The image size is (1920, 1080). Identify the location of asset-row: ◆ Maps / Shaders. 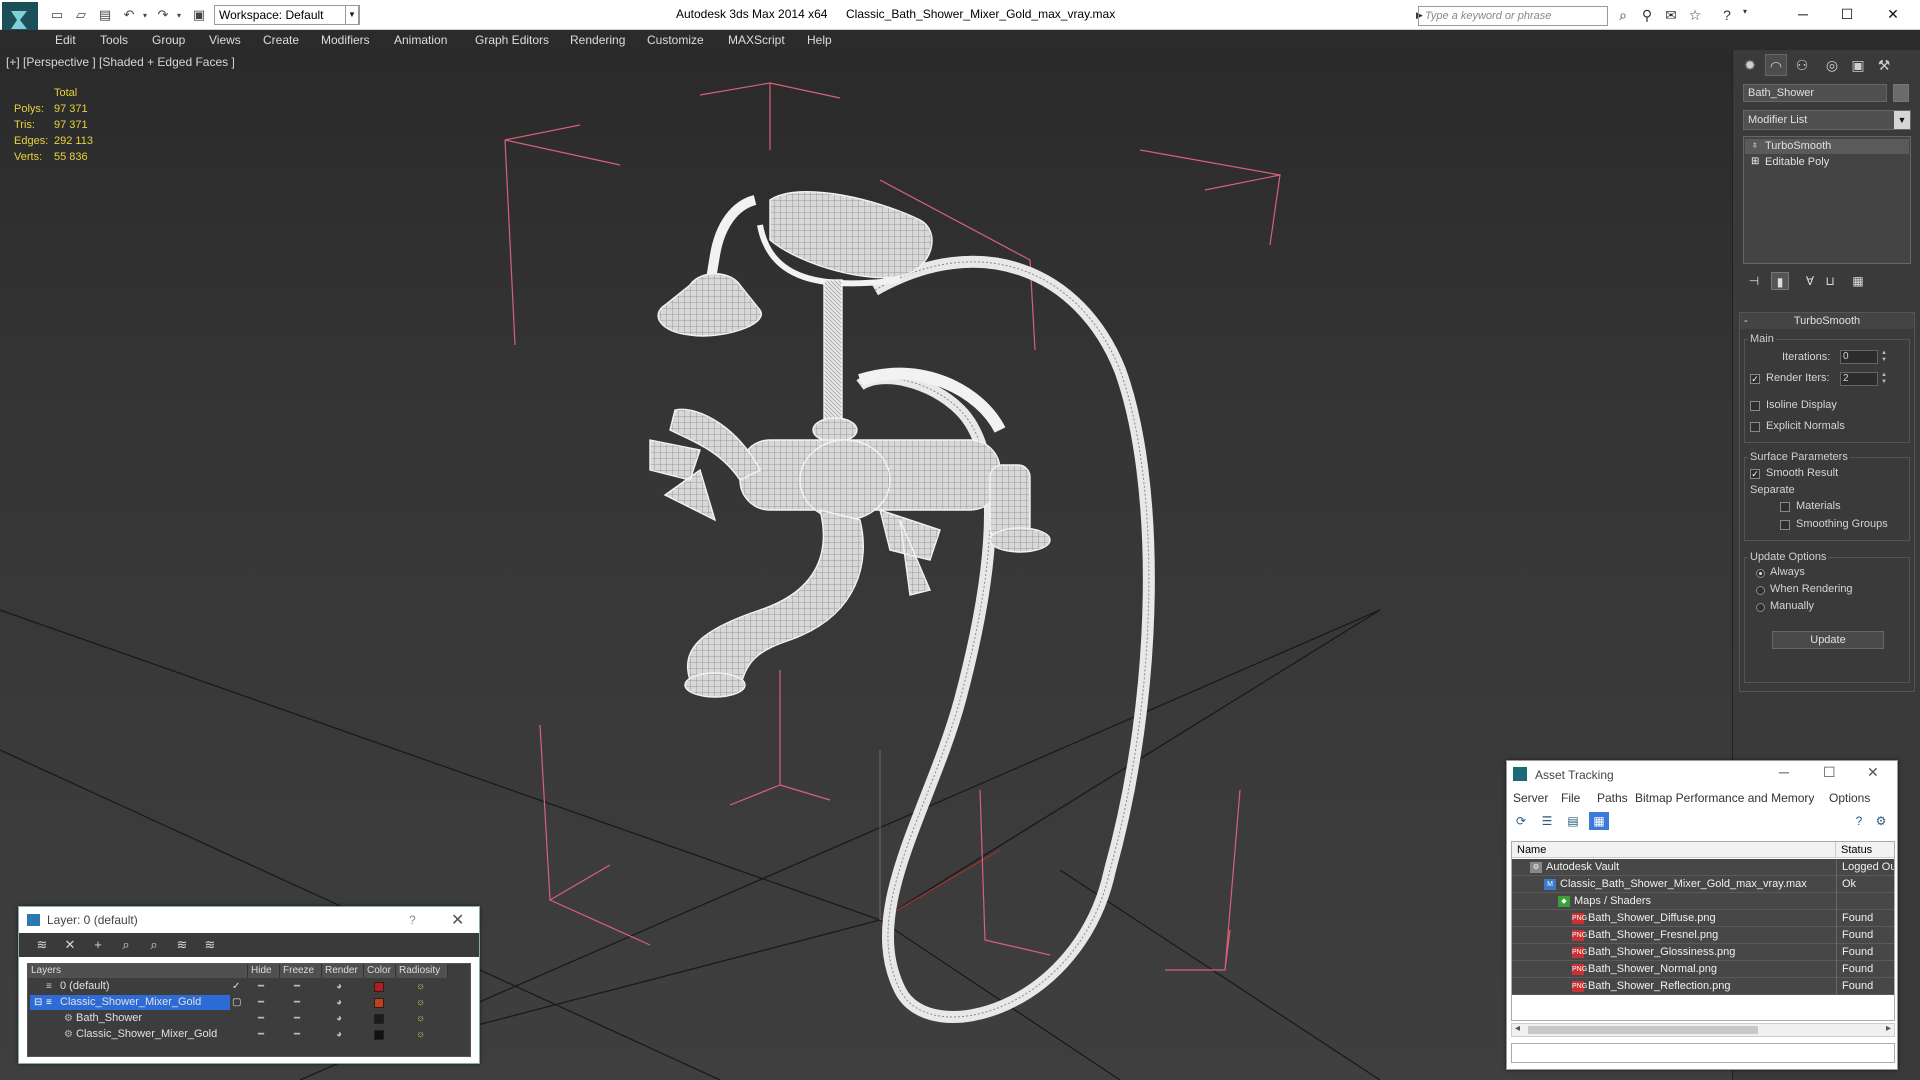
(1703, 901).